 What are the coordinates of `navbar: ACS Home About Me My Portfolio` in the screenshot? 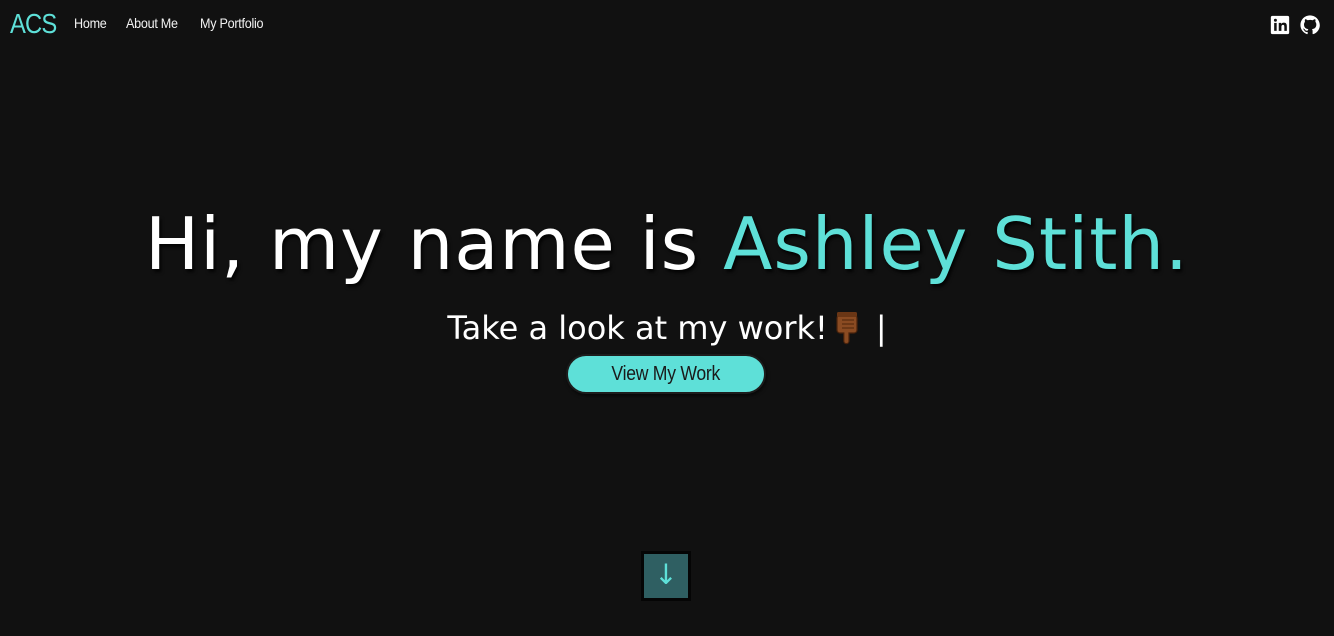 It's located at (667, 24).